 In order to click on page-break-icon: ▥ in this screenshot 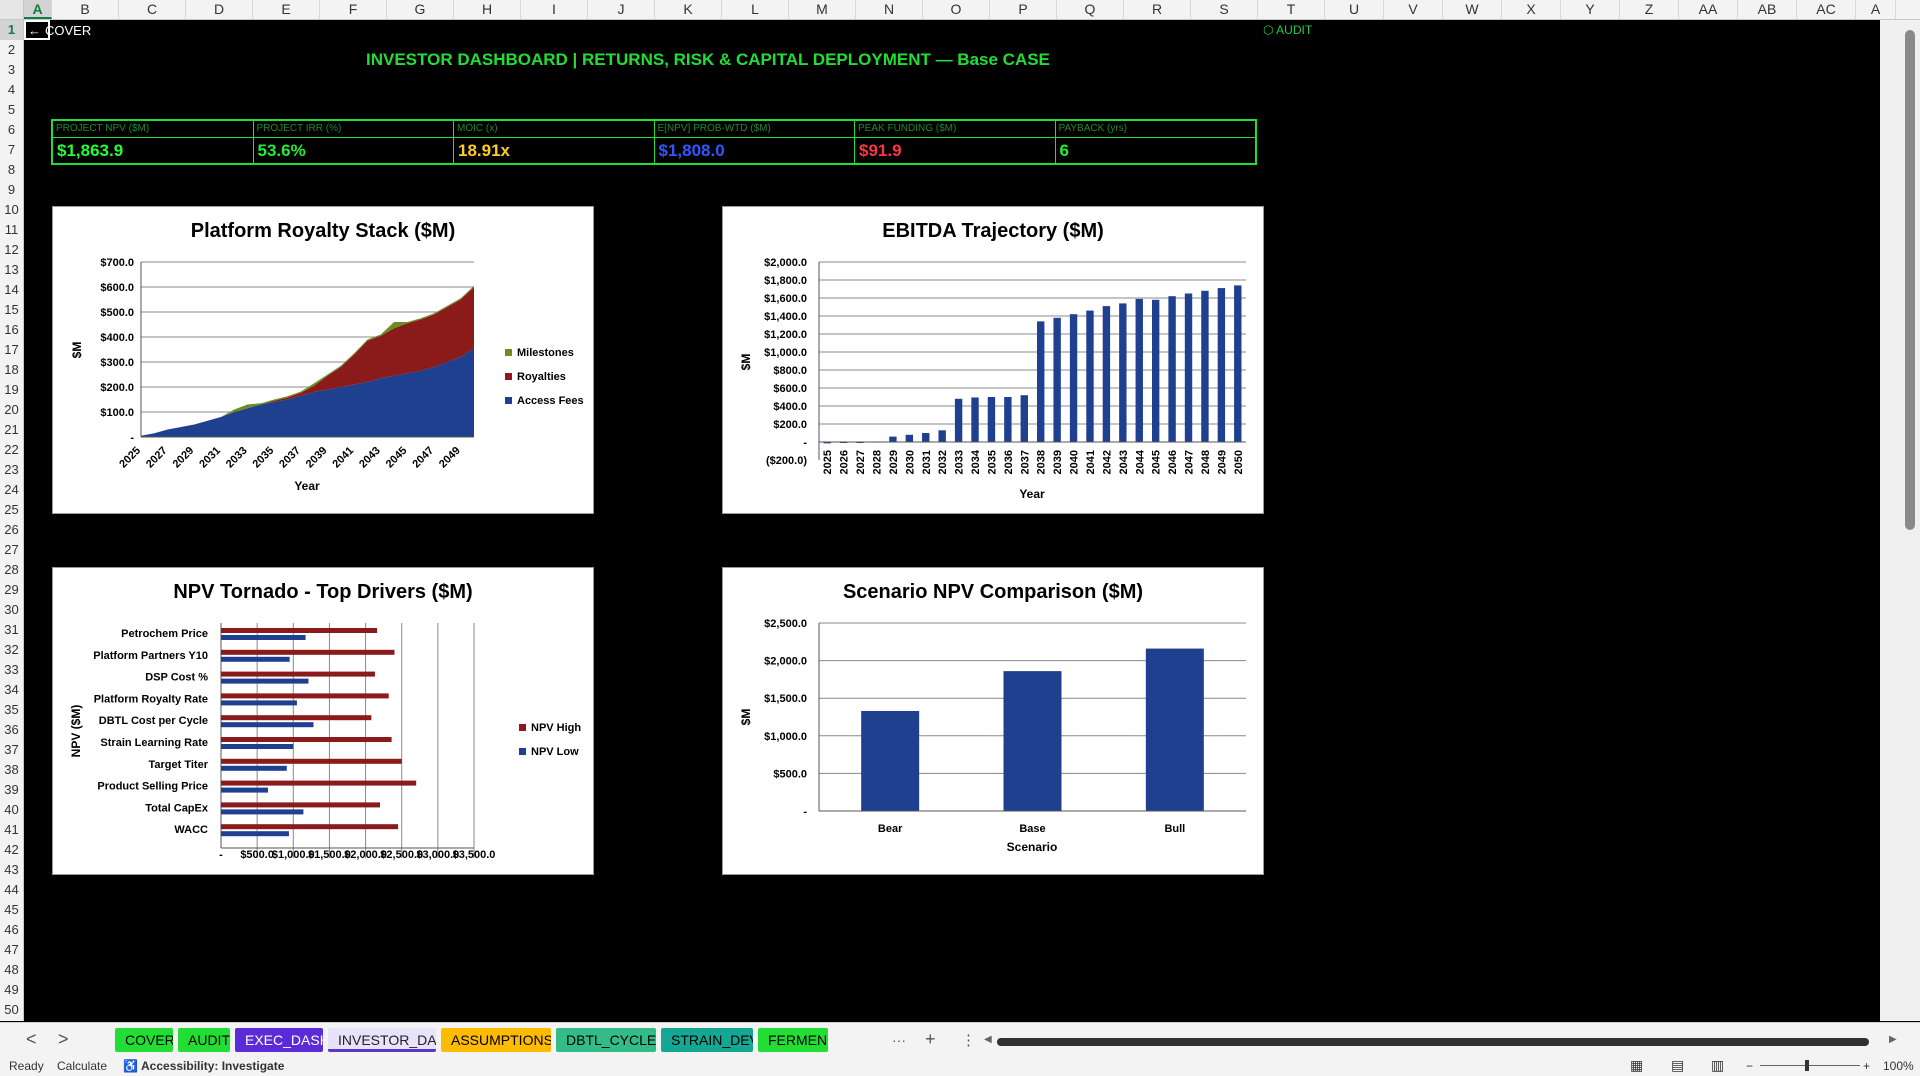, I will do `click(1717, 1065)`.